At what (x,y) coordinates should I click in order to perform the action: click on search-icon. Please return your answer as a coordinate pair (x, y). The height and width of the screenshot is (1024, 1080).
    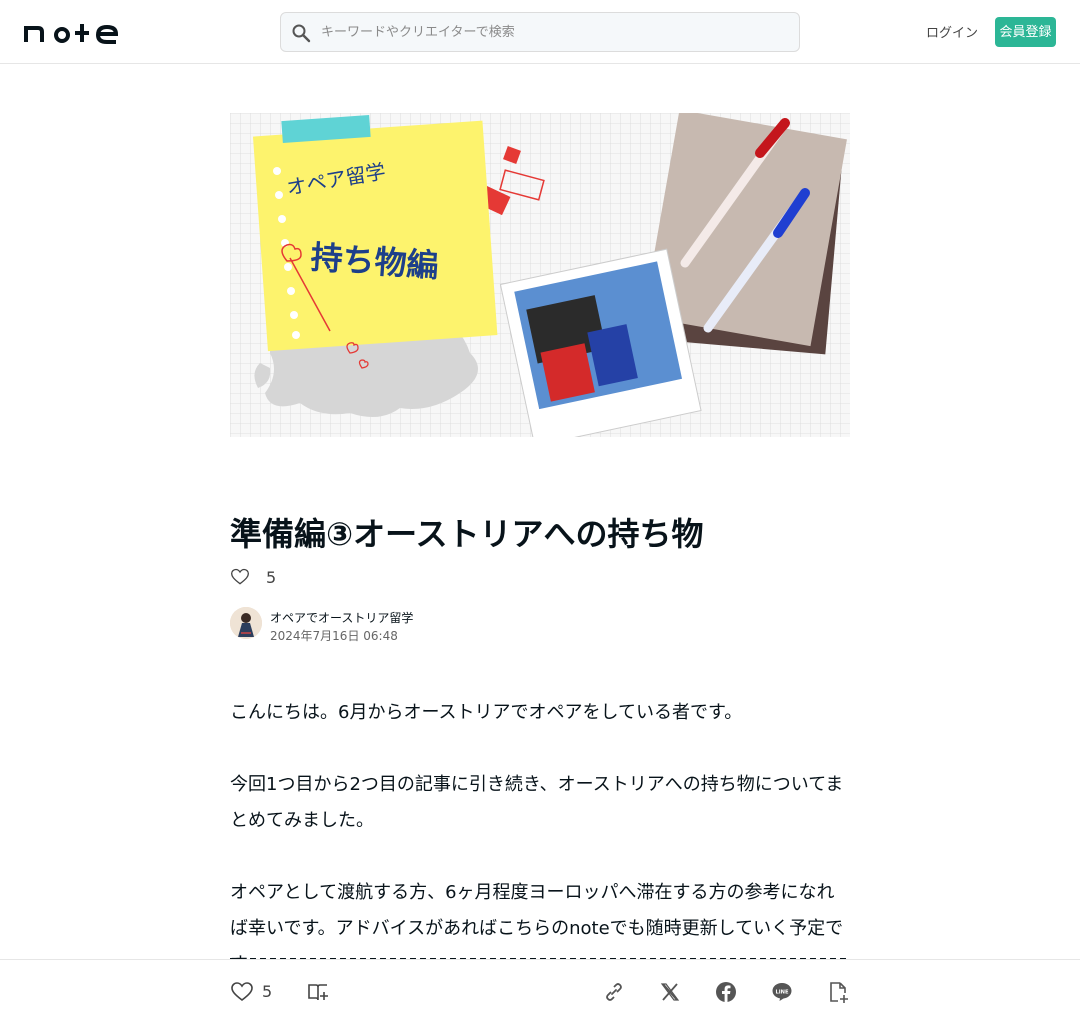
    Looking at the image, I should click on (301, 33).